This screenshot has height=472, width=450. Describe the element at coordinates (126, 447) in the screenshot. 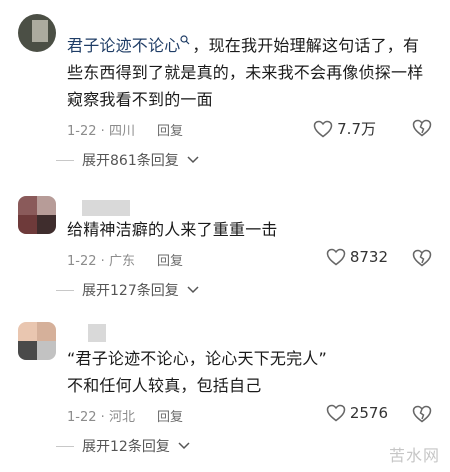

I see `expand-label: 展开12条回复` at that location.